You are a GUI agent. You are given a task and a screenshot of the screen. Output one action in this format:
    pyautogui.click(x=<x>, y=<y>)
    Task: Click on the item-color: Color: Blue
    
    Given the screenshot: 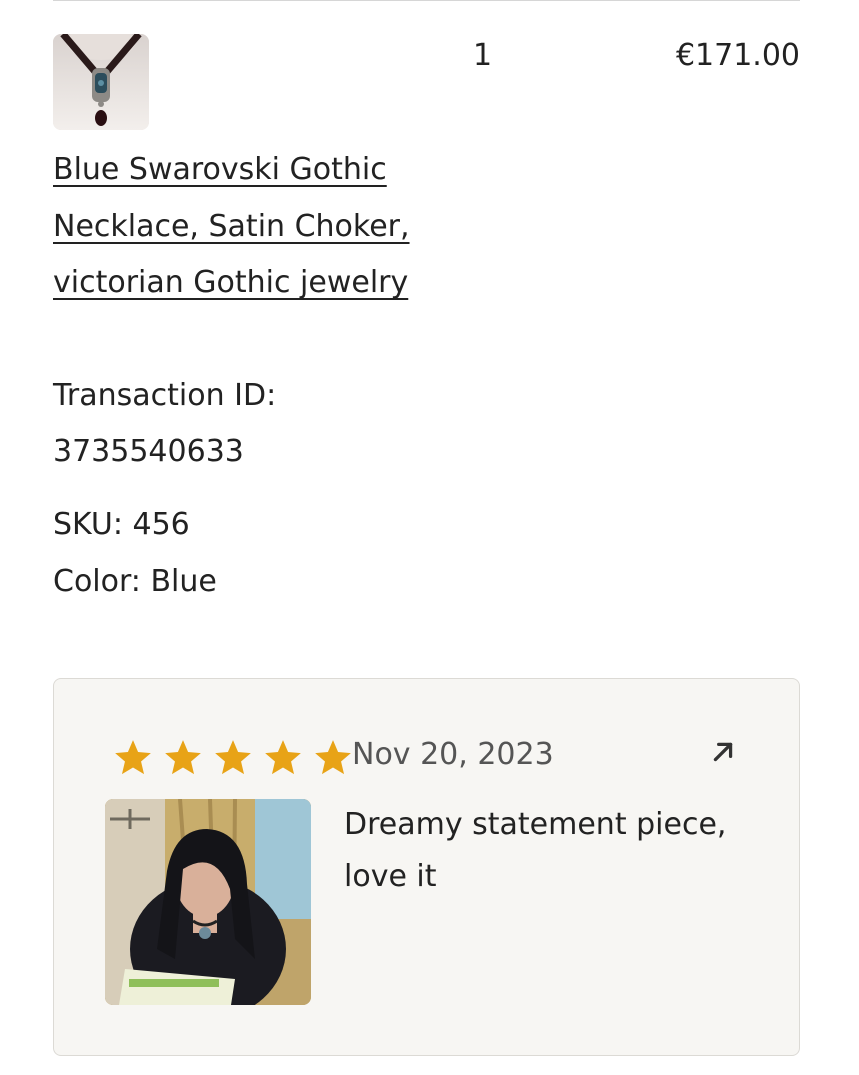 What is the action you would take?
    pyautogui.click(x=135, y=581)
    